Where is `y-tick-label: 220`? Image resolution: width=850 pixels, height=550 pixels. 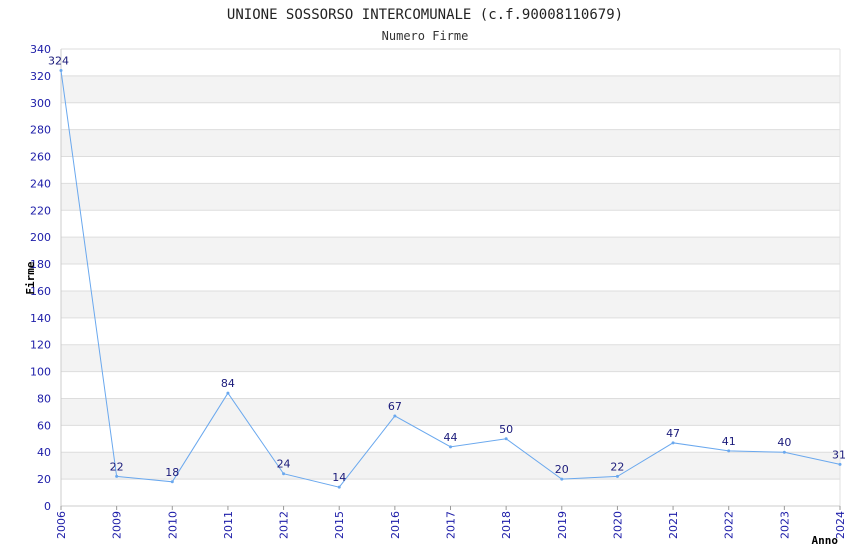
y-tick-label: 220 is located at coordinates (40, 210).